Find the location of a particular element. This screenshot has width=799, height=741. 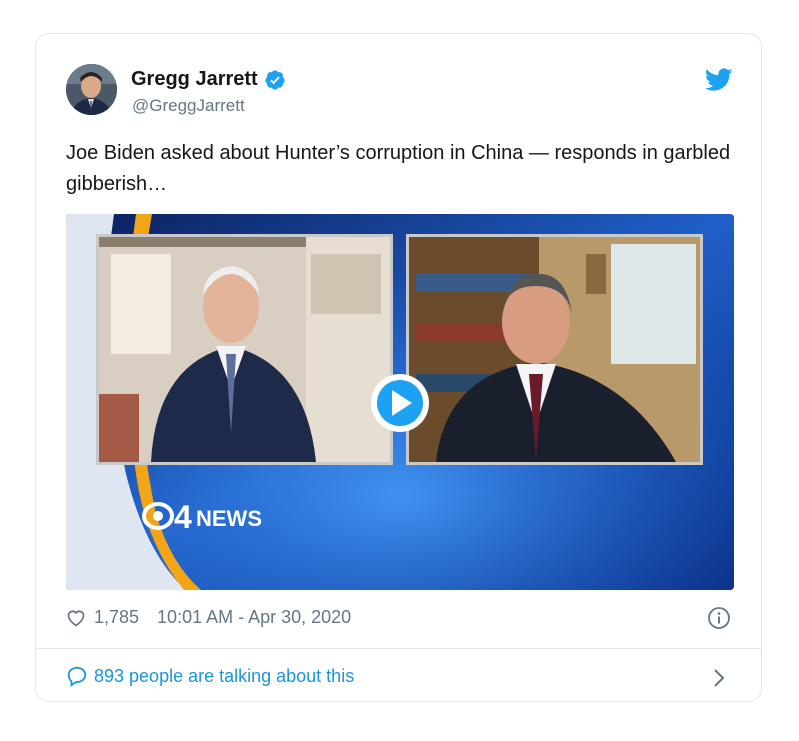

info-icon is located at coordinates (719, 618).